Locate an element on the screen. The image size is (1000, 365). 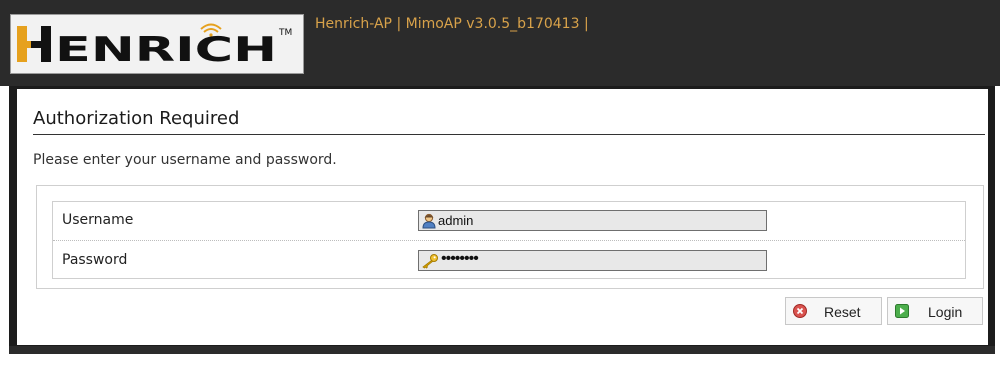
user-icon is located at coordinates (429, 221).